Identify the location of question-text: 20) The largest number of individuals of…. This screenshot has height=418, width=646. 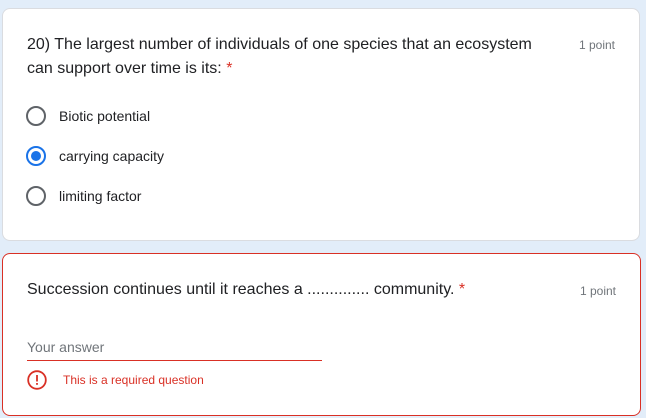
(279, 56).